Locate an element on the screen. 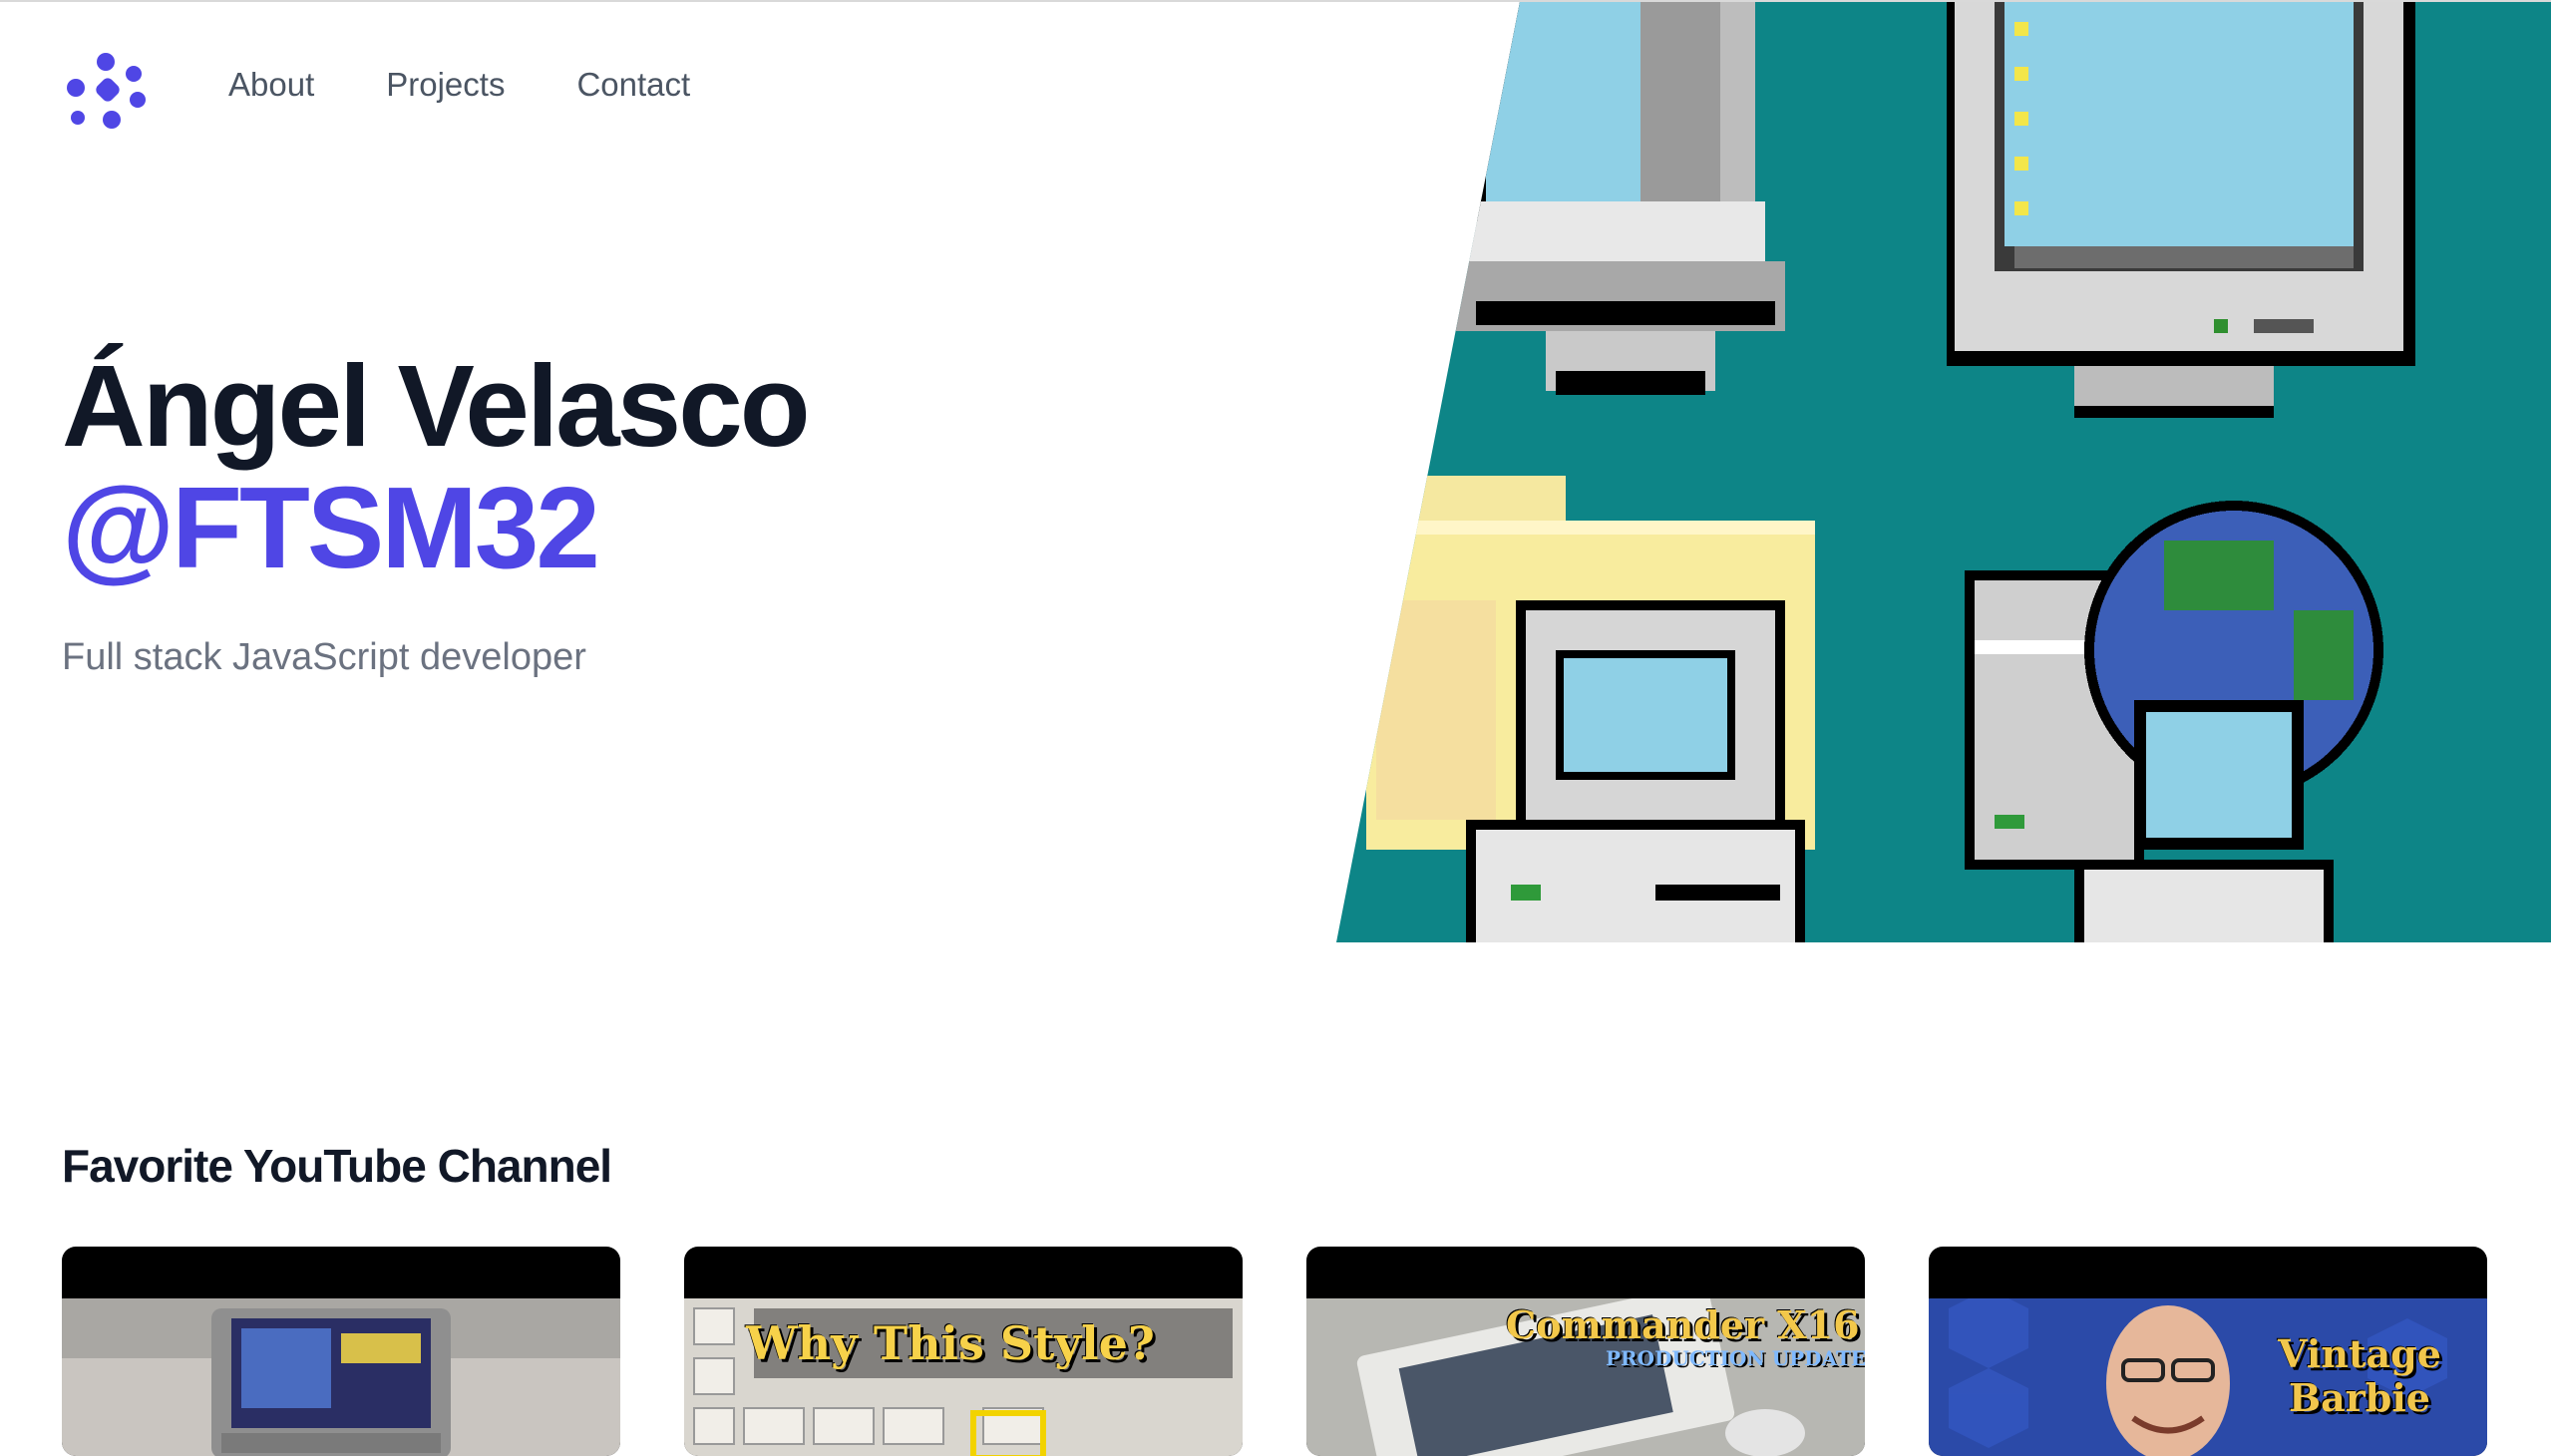 Image resolution: width=2551 pixels, height=1456 pixels. thumbnail-title: Why This Style? is located at coordinates (951, 1343).